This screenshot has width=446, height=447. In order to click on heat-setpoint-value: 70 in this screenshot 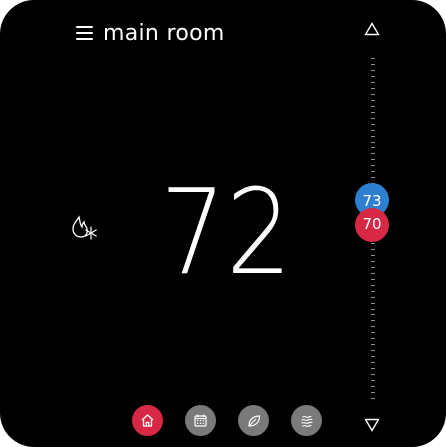, I will do `click(372, 224)`.